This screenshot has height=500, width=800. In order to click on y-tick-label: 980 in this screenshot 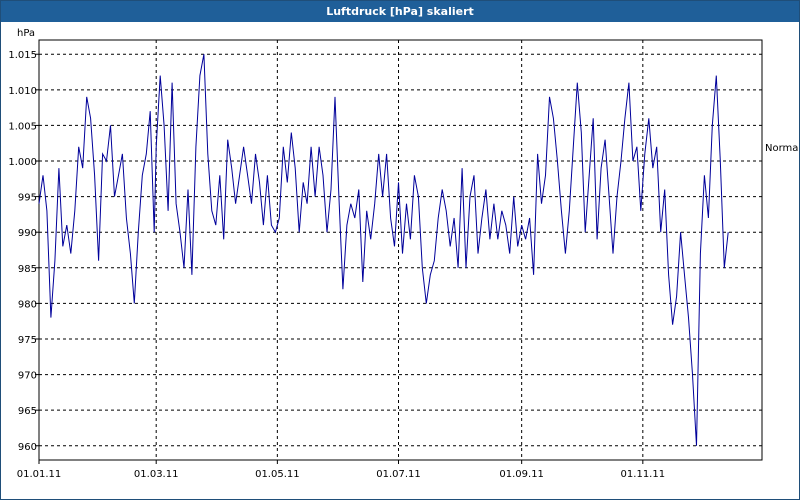, I will do `click(27, 304)`.